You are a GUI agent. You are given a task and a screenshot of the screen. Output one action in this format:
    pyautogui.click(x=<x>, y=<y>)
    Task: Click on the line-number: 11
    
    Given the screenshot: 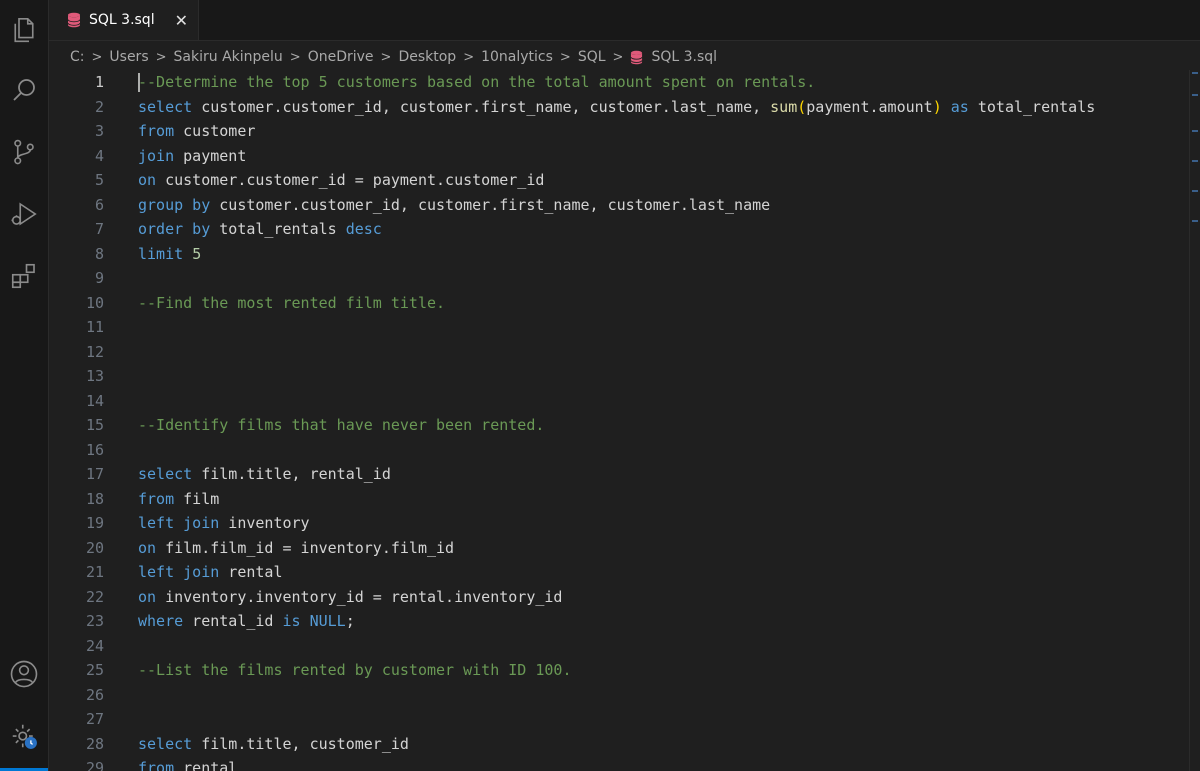 What is the action you would take?
    pyautogui.click(x=94, y=327)
    